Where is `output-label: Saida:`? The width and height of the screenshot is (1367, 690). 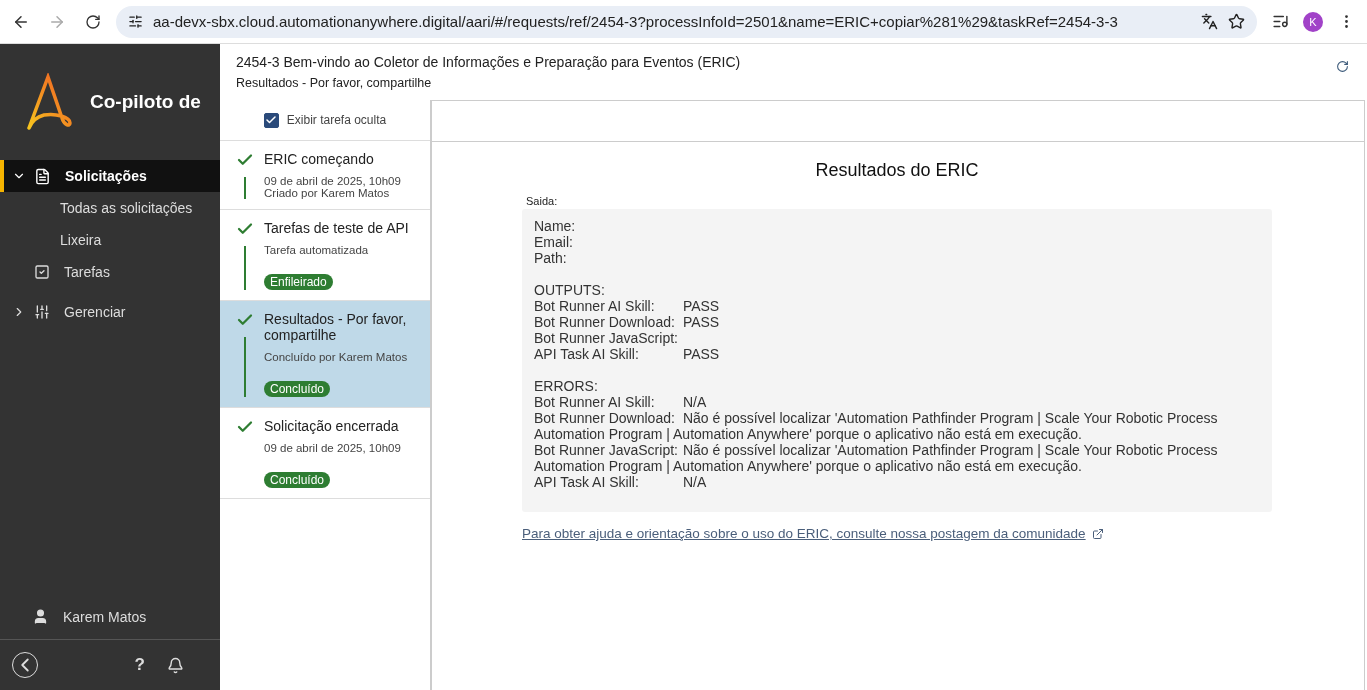 output-label: Saida: is located at coordinates (542, 201).